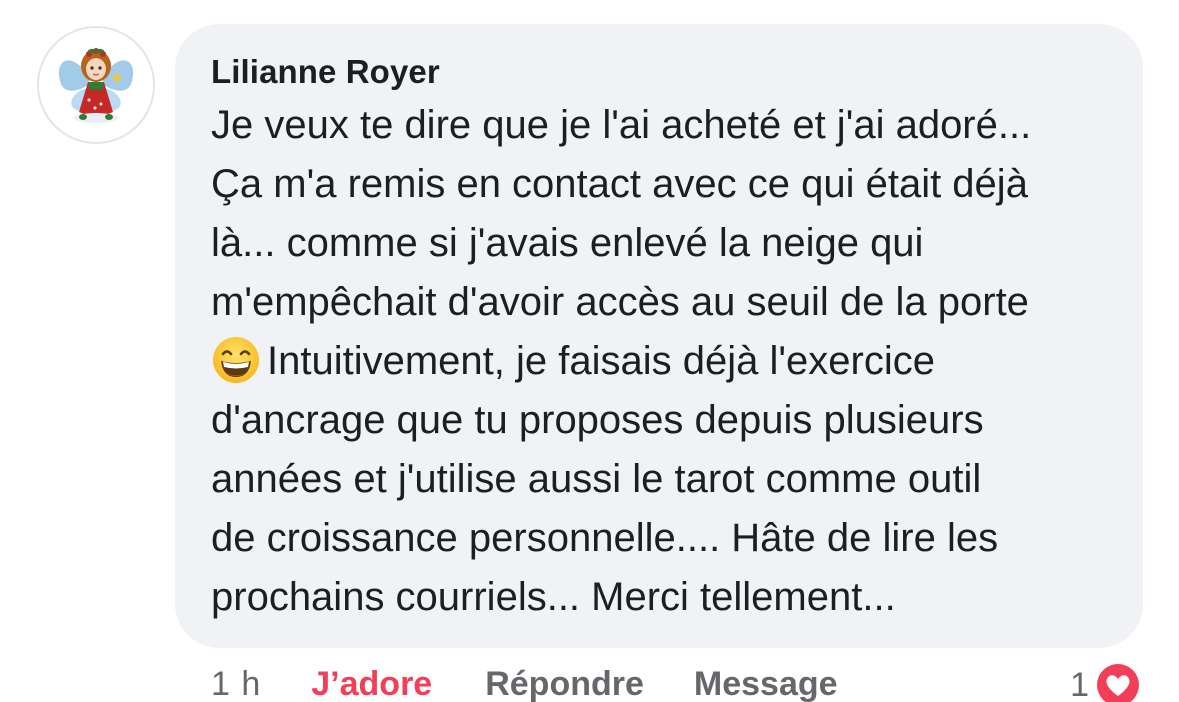  I want to click on comment-actions: 1 h J’adore Répondre Message, so click(524, 682).